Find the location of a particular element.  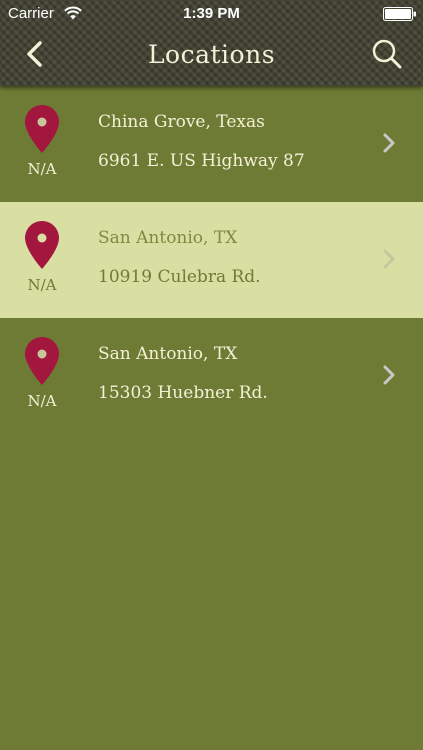

battery-icon is located at coordinates (399, 14).